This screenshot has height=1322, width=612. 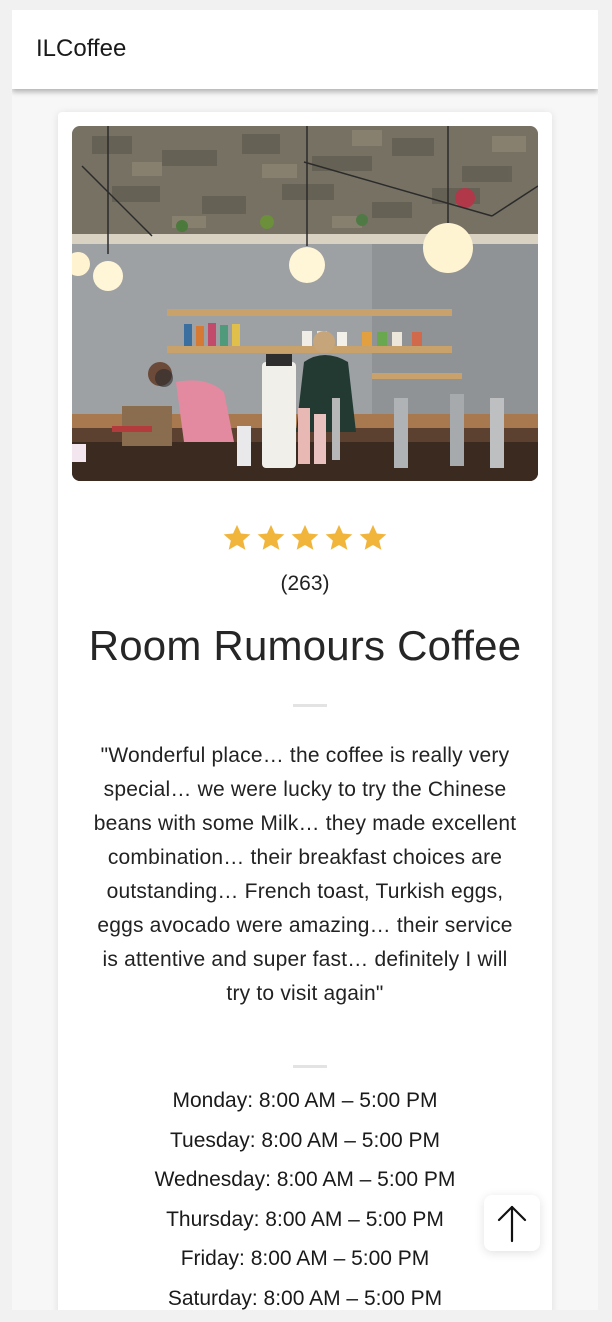 I want to click on place-name: Room Rumours Coffee, so click(x=305, y=645).